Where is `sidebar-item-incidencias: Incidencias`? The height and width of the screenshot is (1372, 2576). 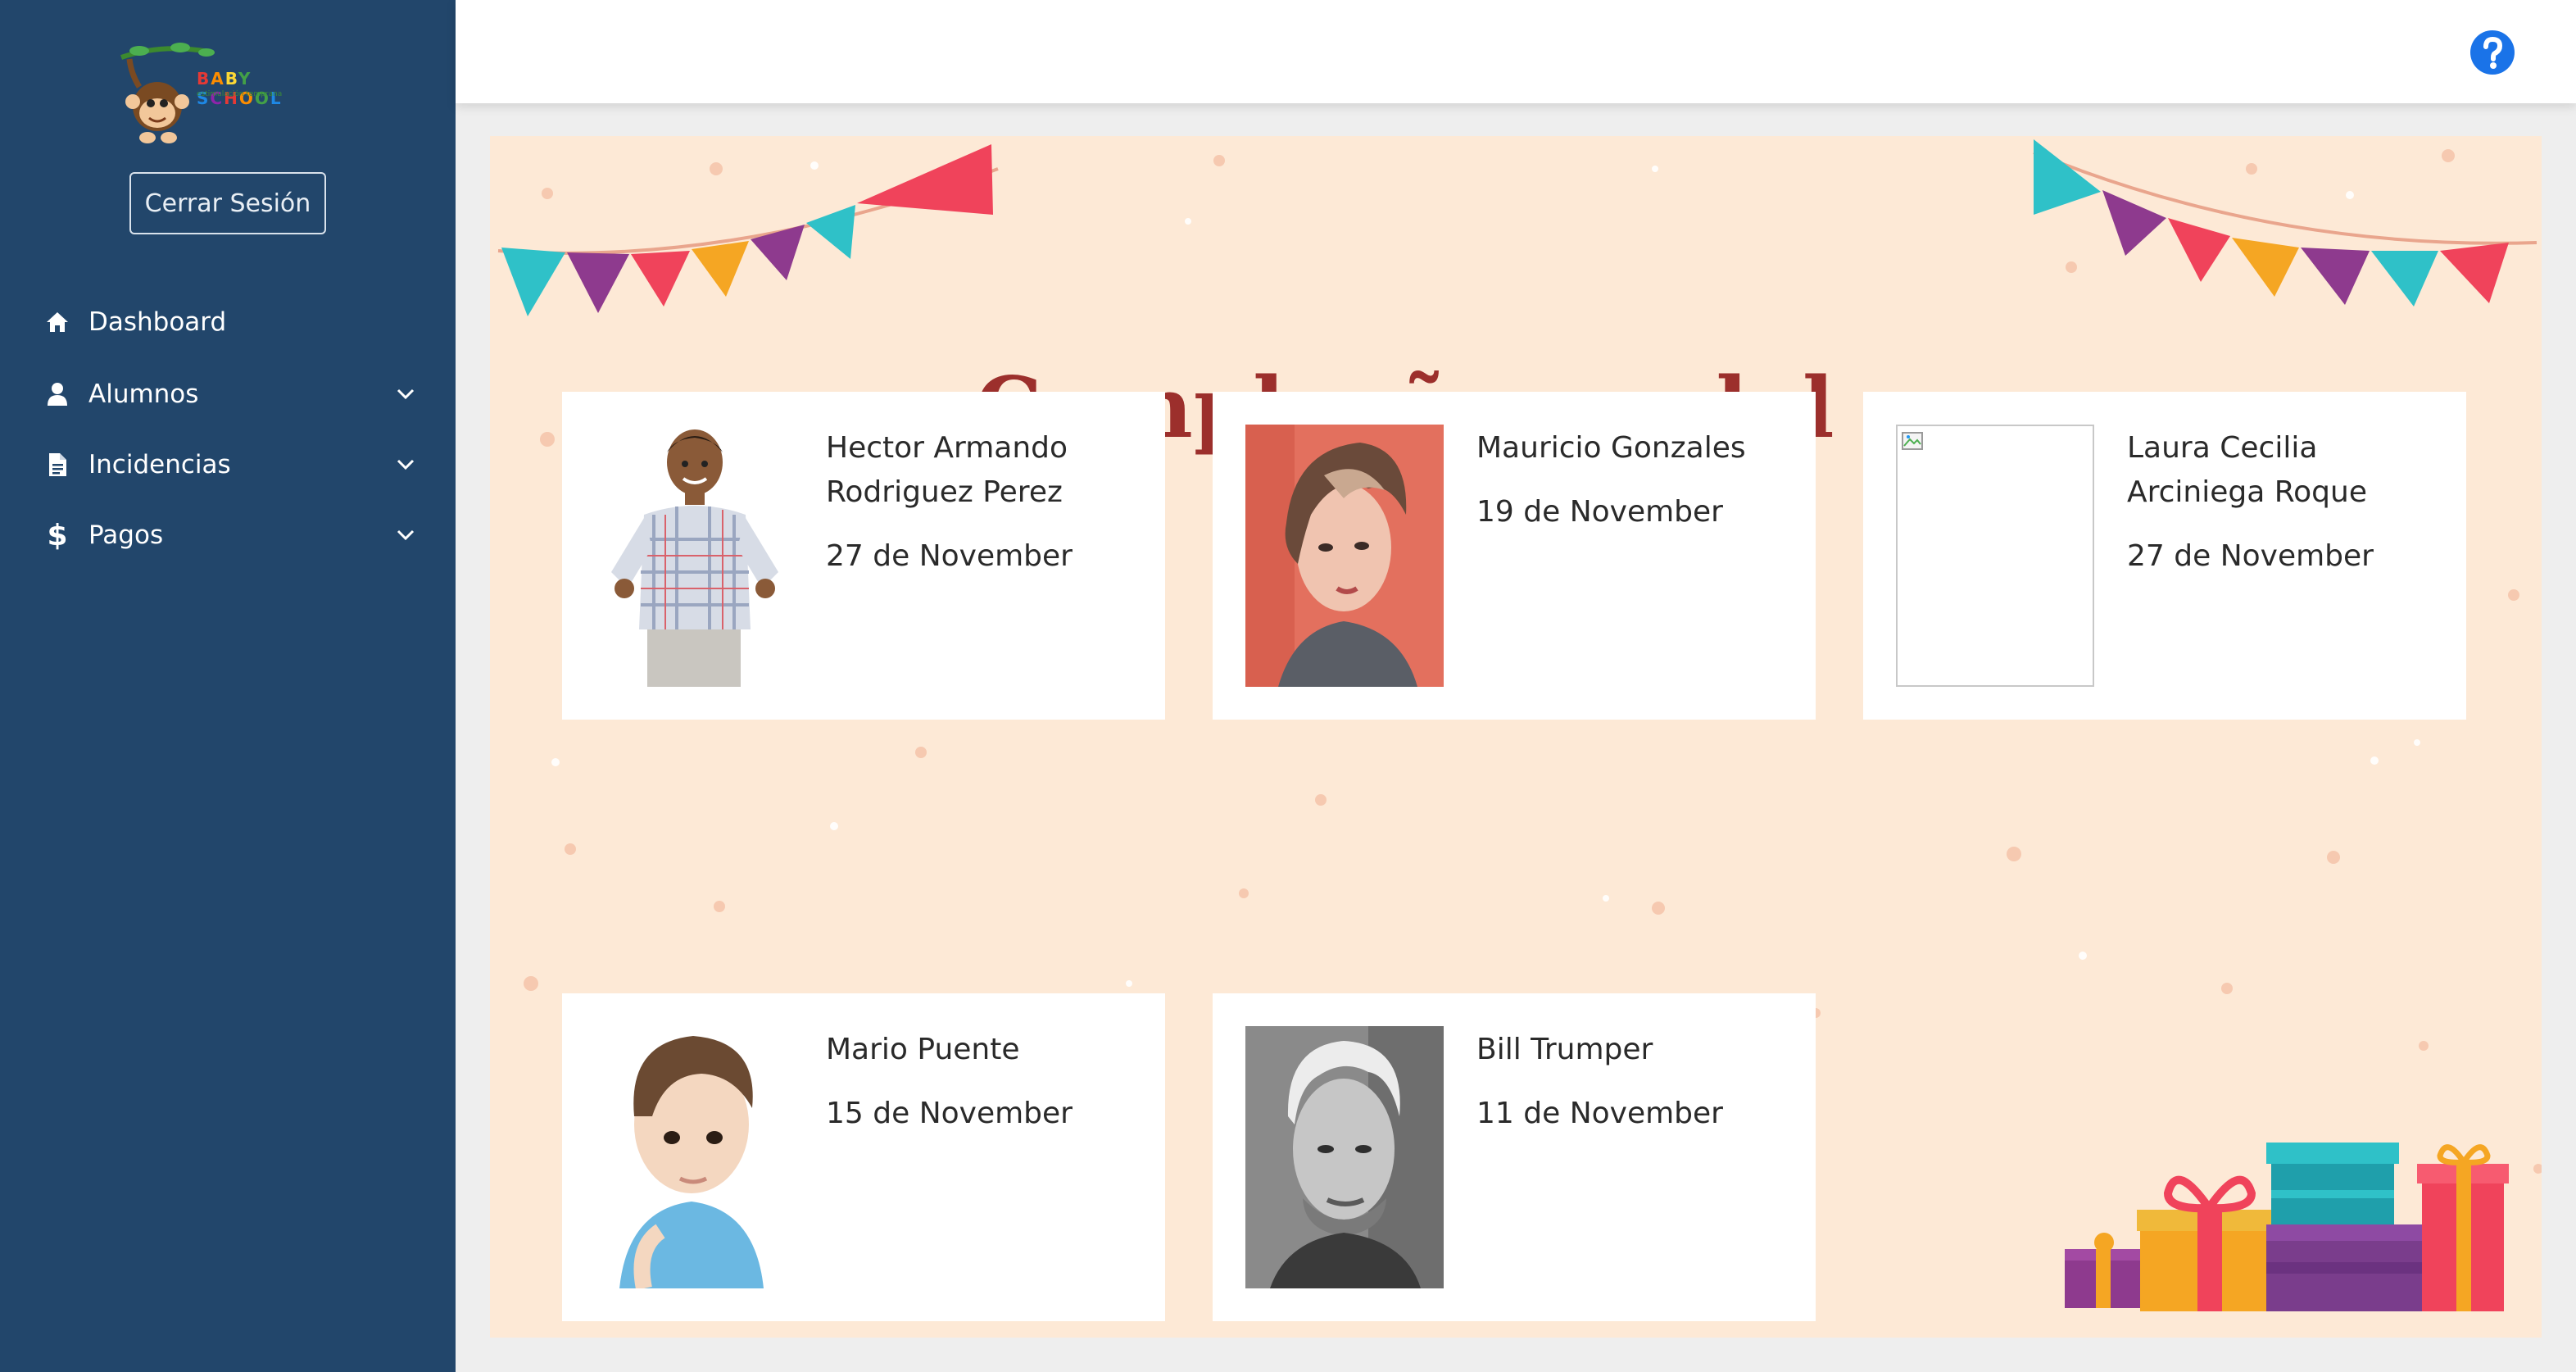
sidebar-item-incidencias: Incidencias is located at coordinates (228, 465).